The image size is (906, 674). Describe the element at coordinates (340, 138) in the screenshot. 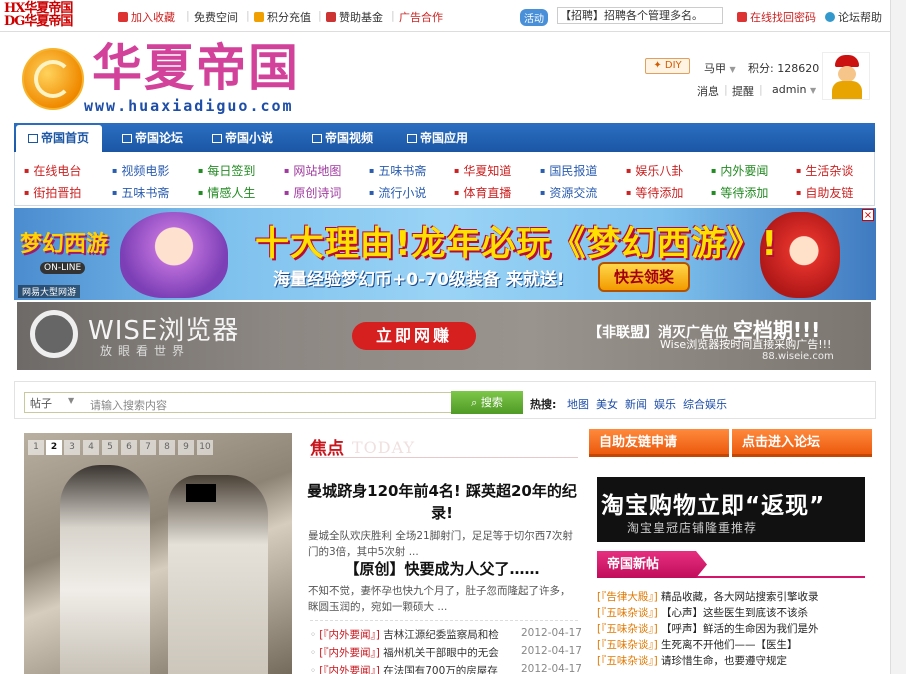

I see `tab-video: 帝国视频` at that location.